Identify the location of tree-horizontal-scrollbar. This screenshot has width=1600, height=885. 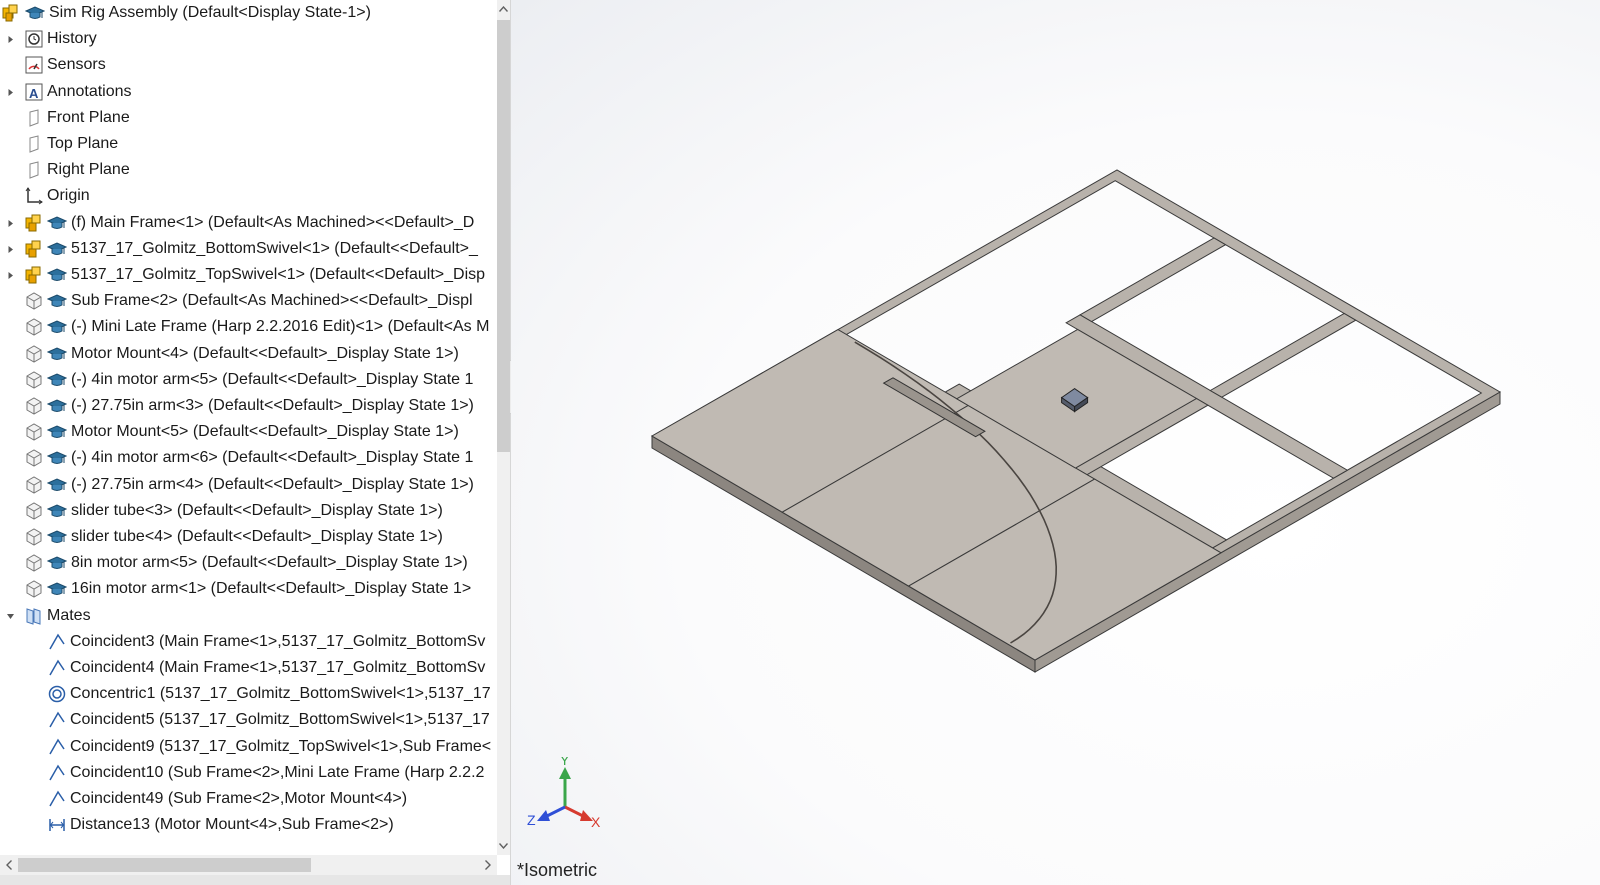
(248, 865).